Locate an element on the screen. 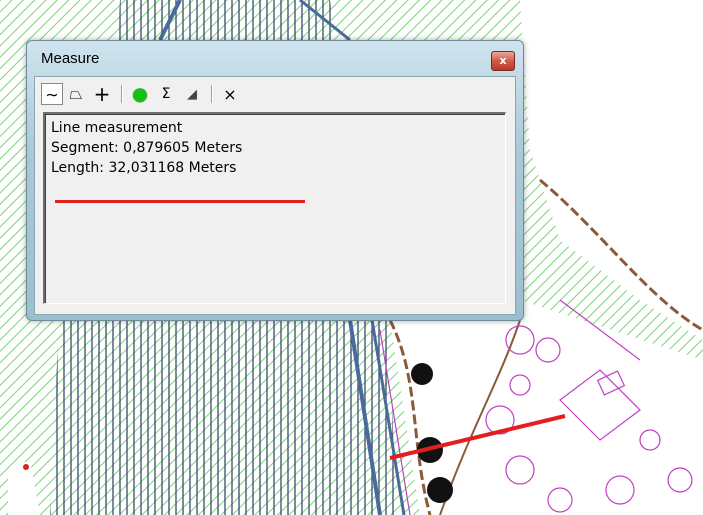 The width and height of the screenshot is (703, 515). units-button: ◢ is located at coordinates (192, 94).